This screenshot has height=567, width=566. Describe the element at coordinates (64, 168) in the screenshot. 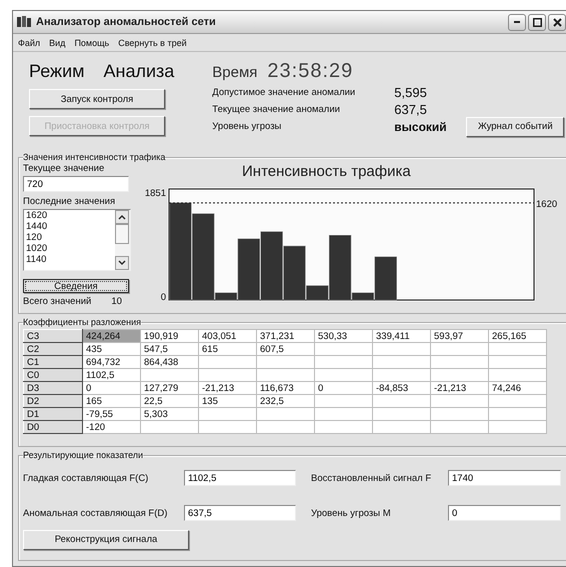

I see `field-label: Текущее значение` at that location.